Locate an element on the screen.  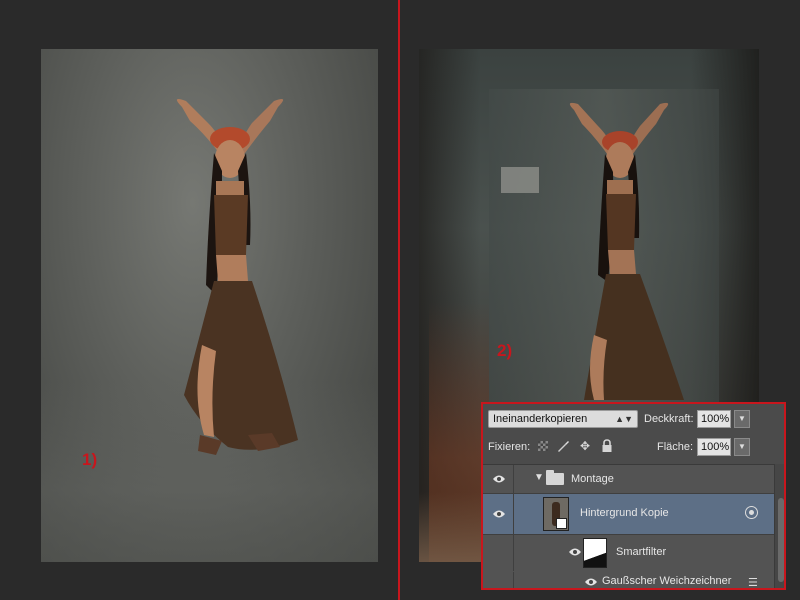
fill-dropdown-button: ▼ is located at coordinates (742, 447).